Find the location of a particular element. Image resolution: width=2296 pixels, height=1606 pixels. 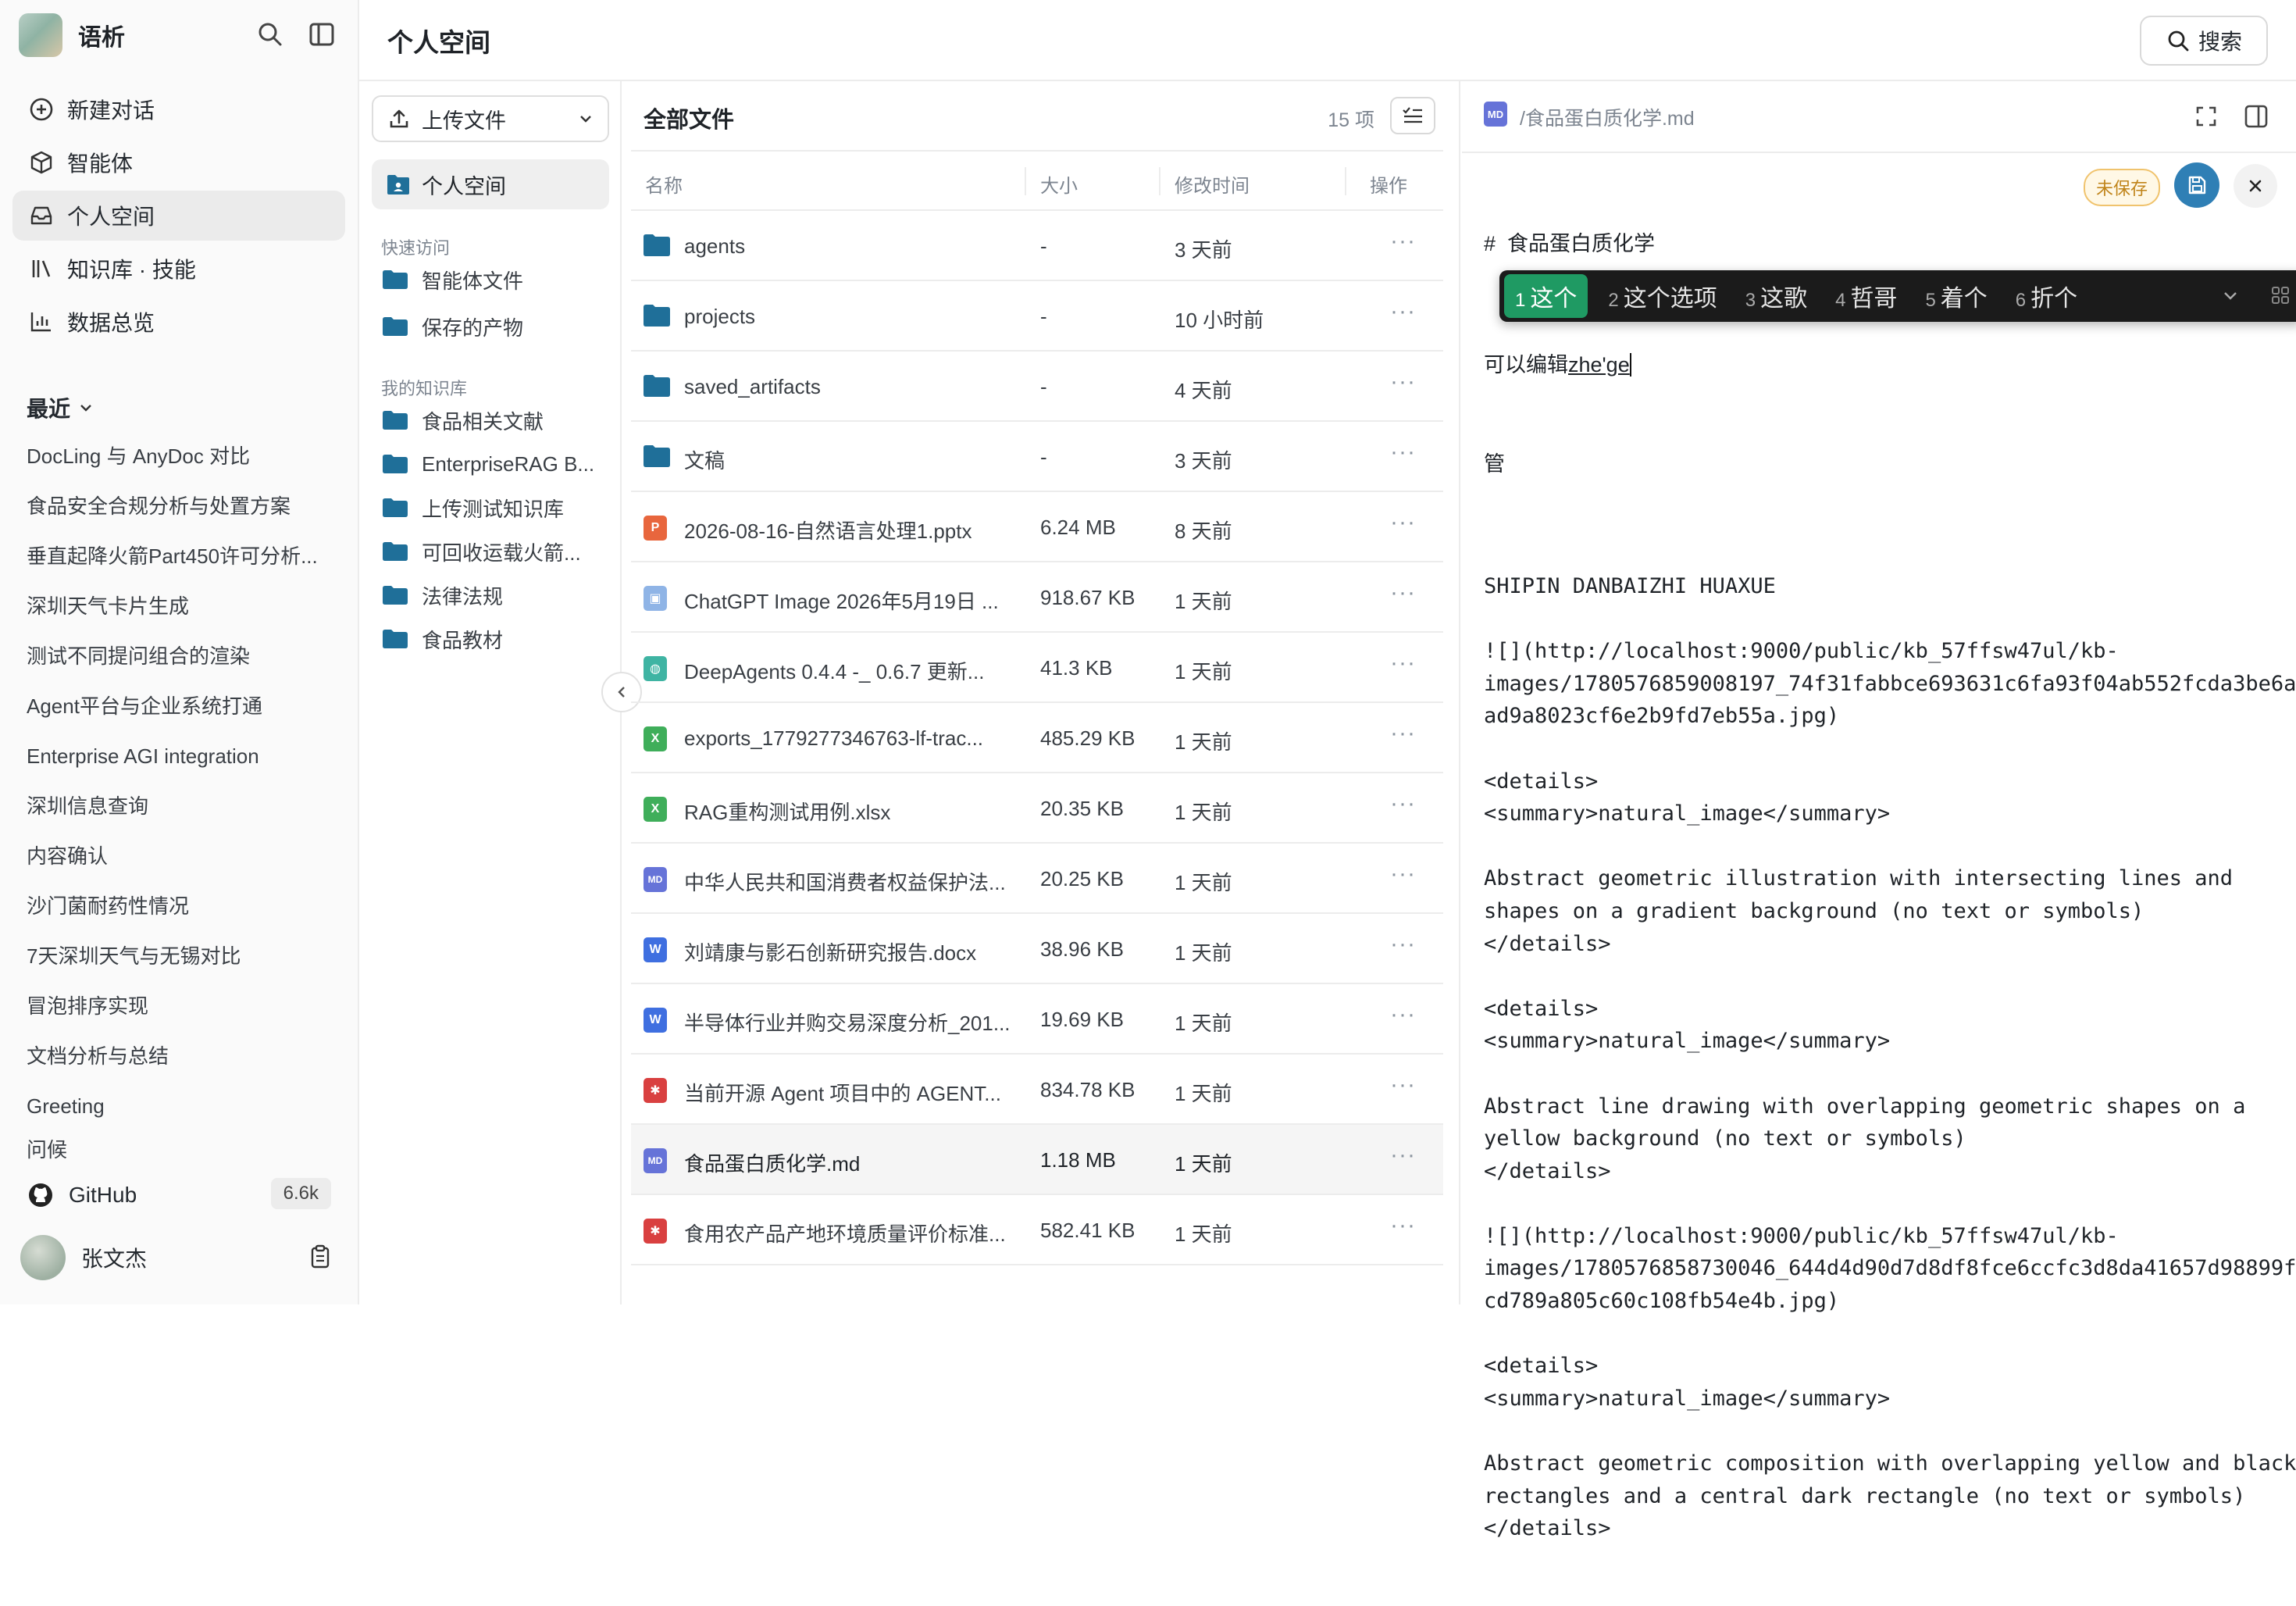

recent-item: 测试不同提问组合的渲染 is located at coordinates (183, 659).